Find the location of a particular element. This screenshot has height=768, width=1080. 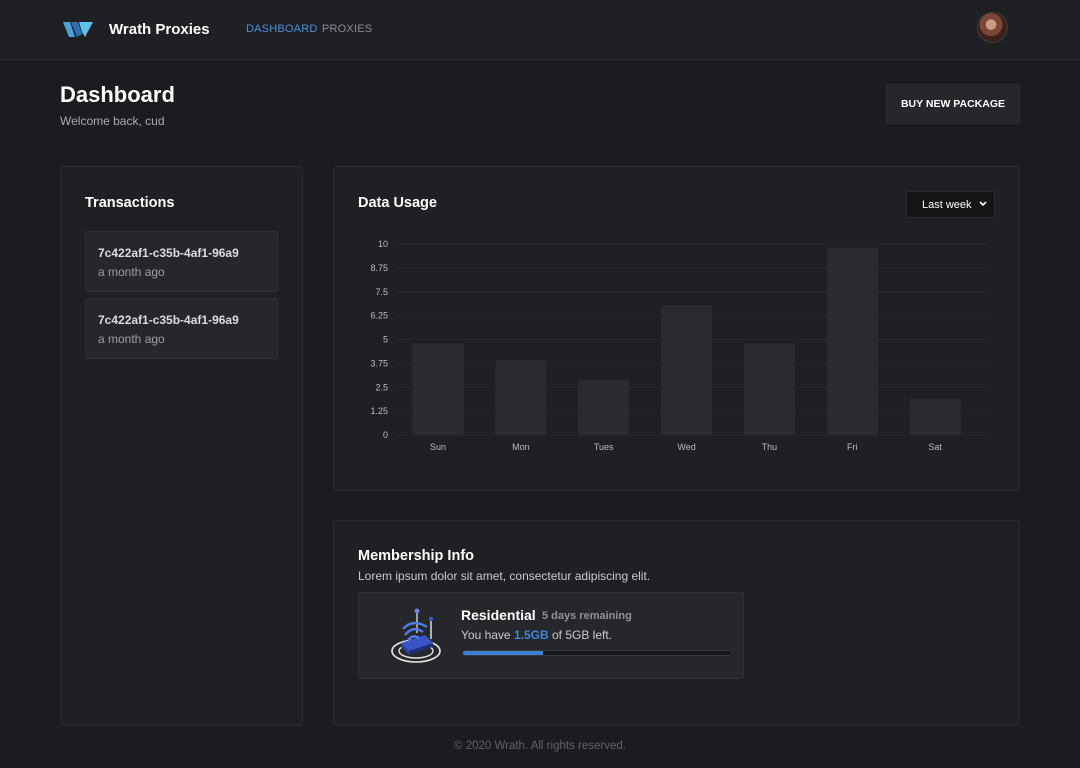

data-usage-progress-bar is located at coordinates (597, 653).